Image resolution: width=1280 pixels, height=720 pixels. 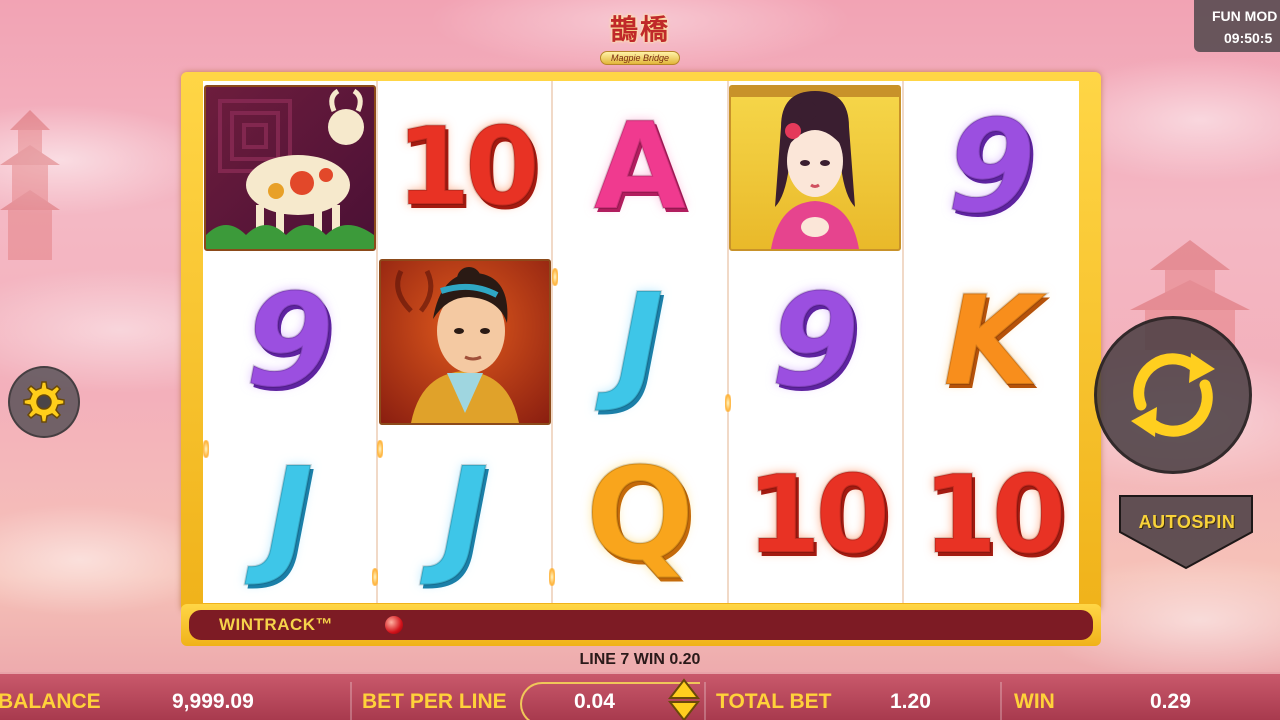 I want to click on reel-5: 9 K 10, so click(x=991, y=342).